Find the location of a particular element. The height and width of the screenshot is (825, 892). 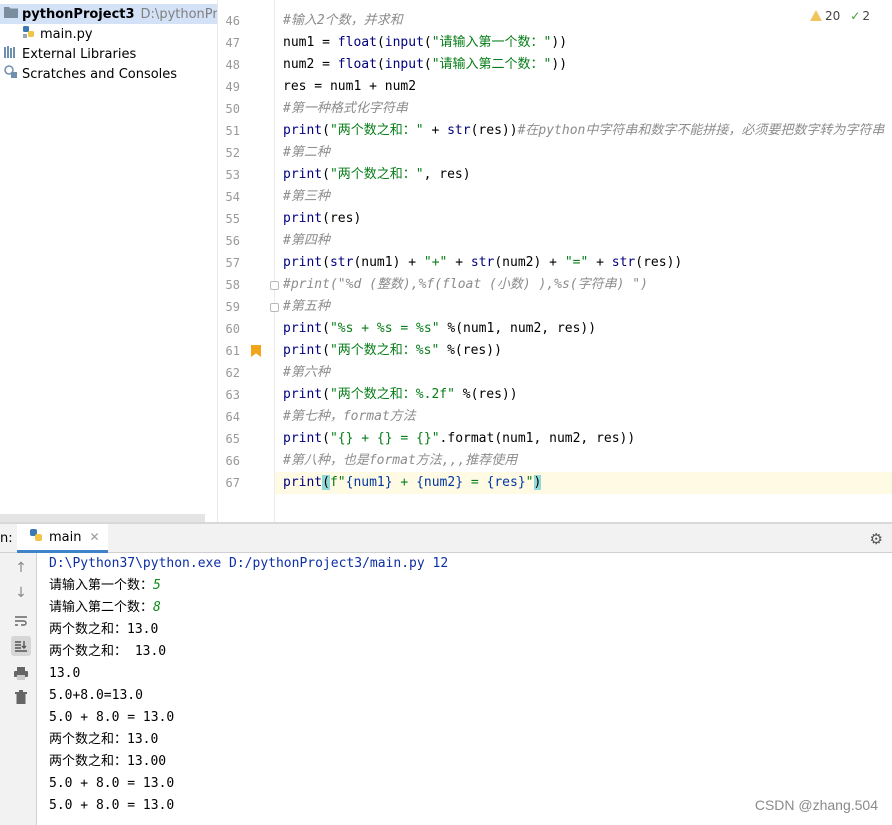

code-line: #第二种 is located at coordinates (306, 152).